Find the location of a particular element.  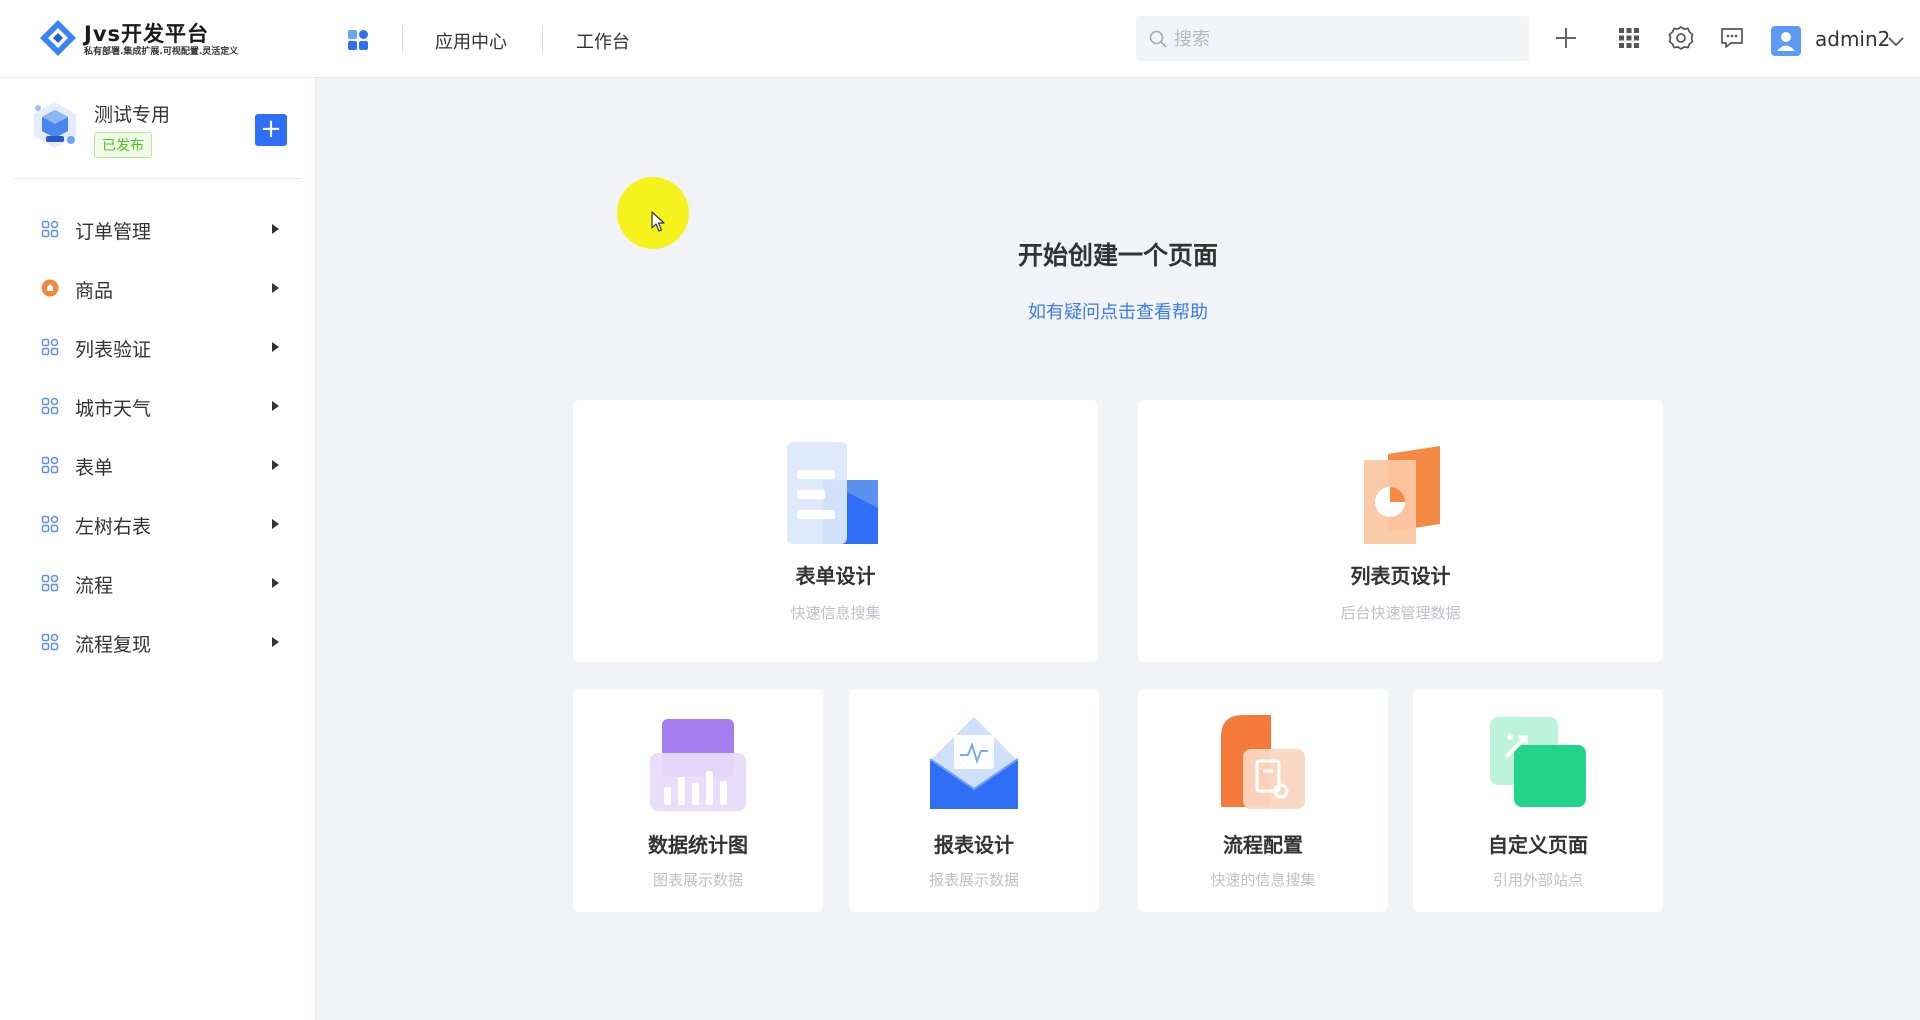

sidebar-item-workflow: 流程 is located at coordinates (158, 583).